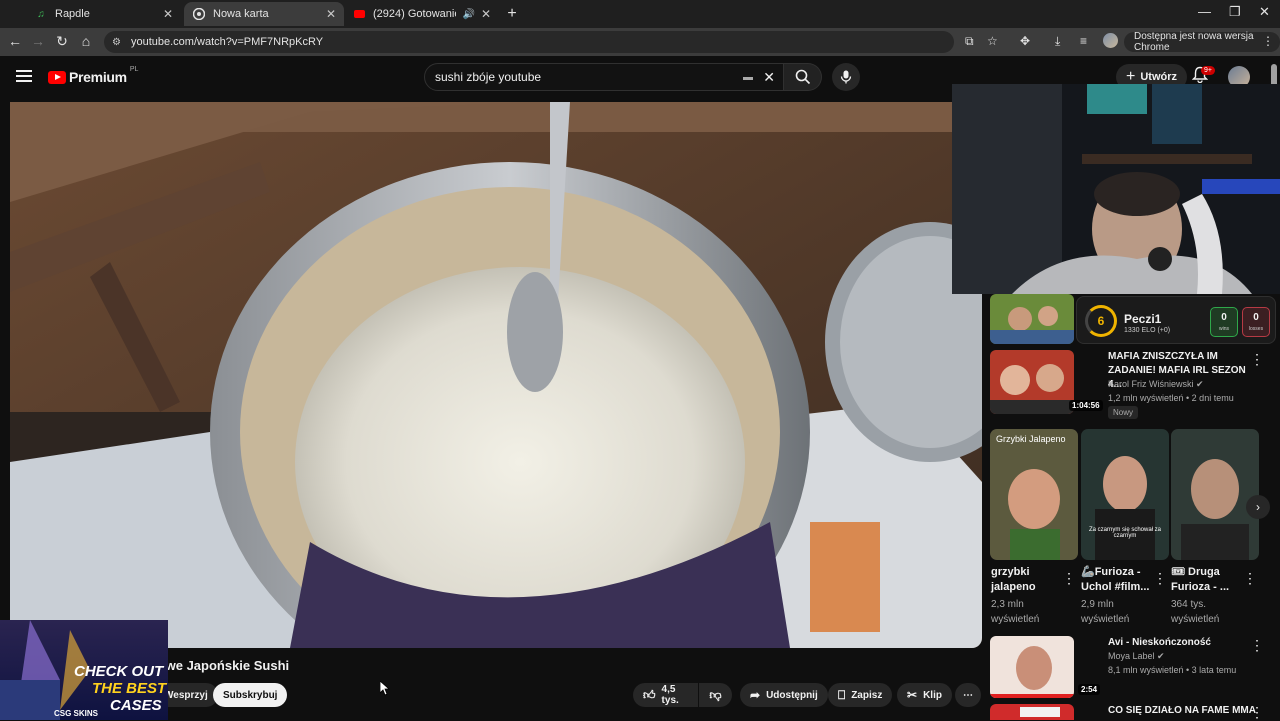  Describe the element at coordinates (62, 41) in the screenshot. I see `reload-icon: ↻` at that location.